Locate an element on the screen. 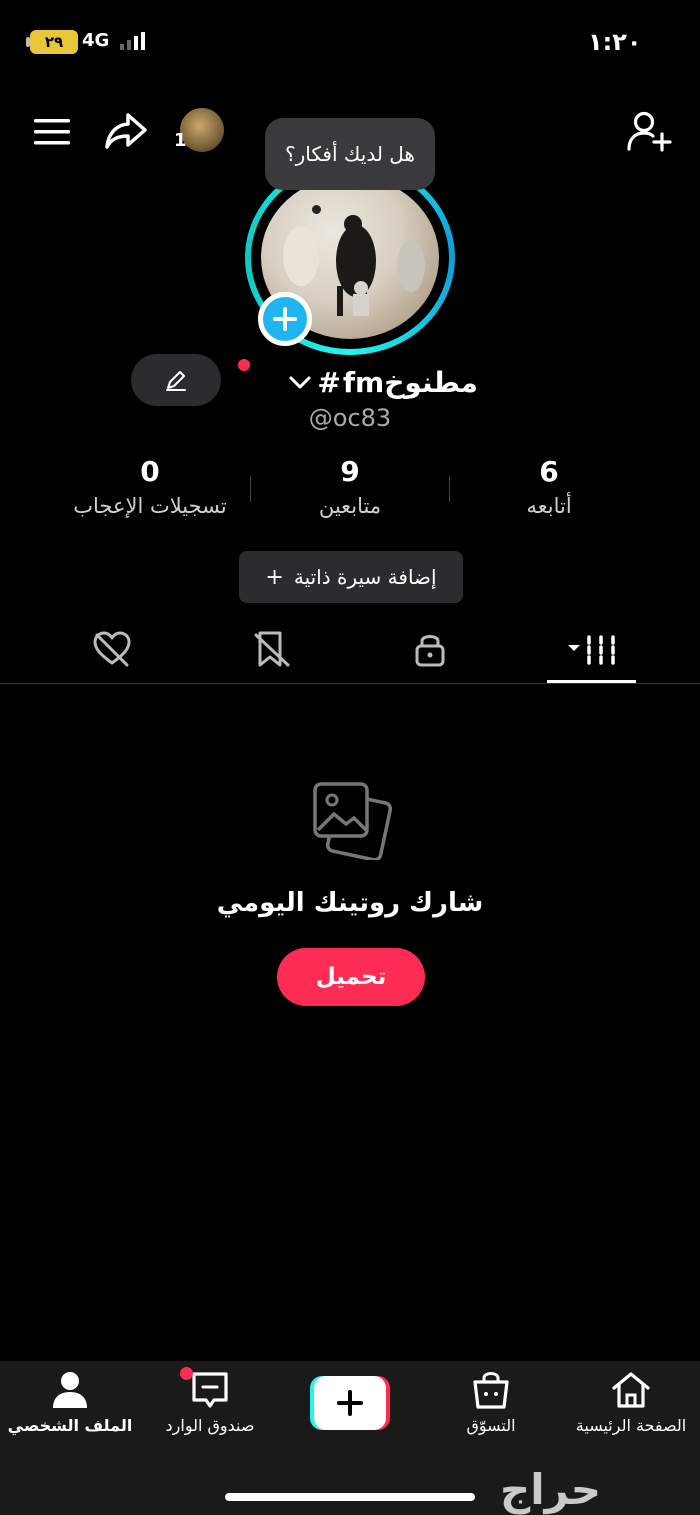 This screenshot has height=1515, width=700. following-stat: 6 أتابعه is located at coordinates (549, 486).